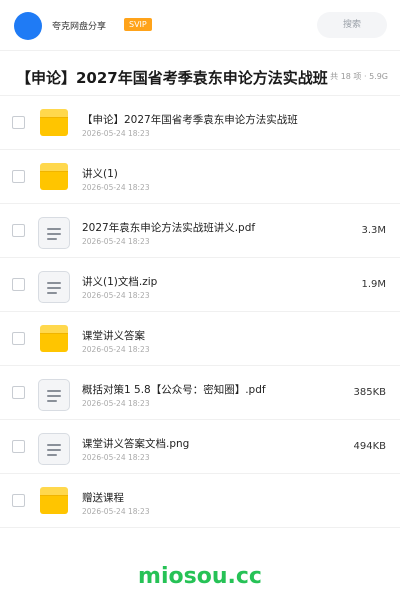 The image size is (400, 600). I want to click on list-item: 讲义(1) 2026-05-24 18:23, so click(200, 177).